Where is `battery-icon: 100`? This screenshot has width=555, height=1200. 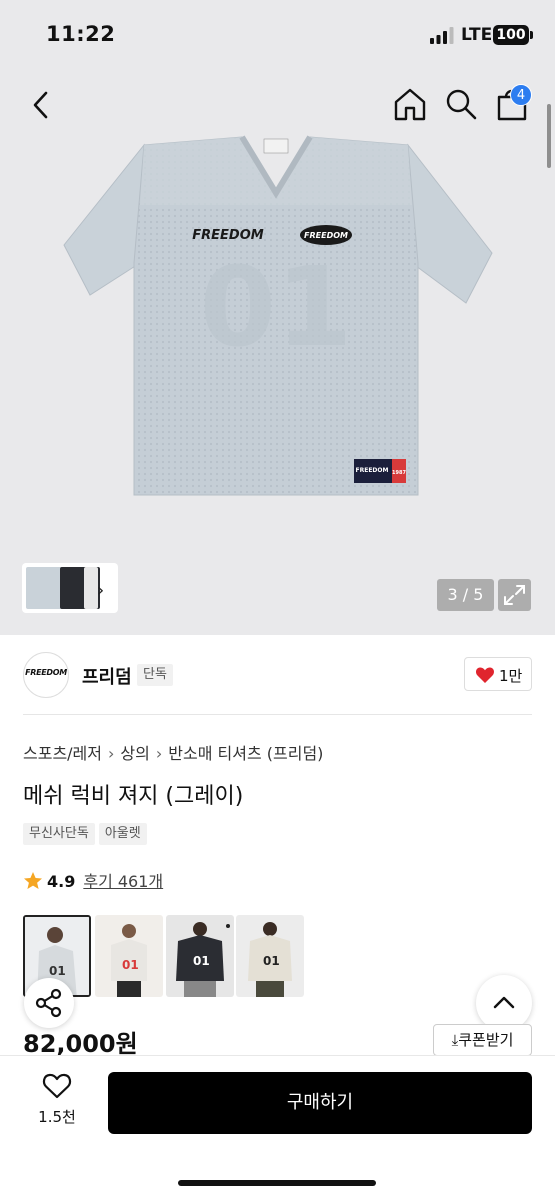 battery-icon: 100 is located at coordinates (511, 35).